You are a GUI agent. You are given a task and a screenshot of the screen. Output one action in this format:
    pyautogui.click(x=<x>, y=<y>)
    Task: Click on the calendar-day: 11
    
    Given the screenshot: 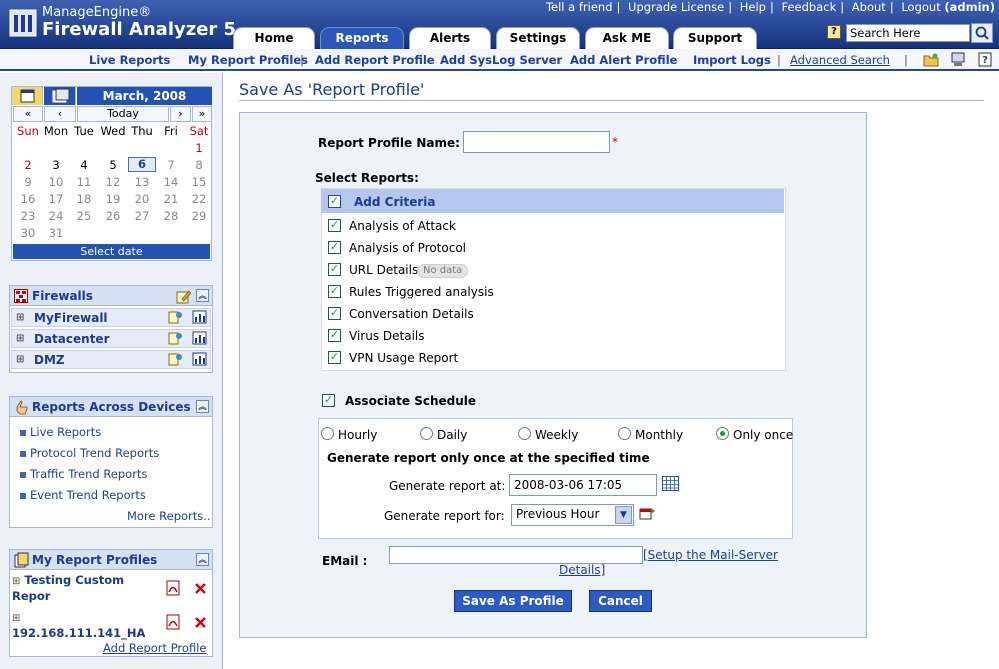 What is the action you would take?
    pyautogui.click(x=84, y=182)
    